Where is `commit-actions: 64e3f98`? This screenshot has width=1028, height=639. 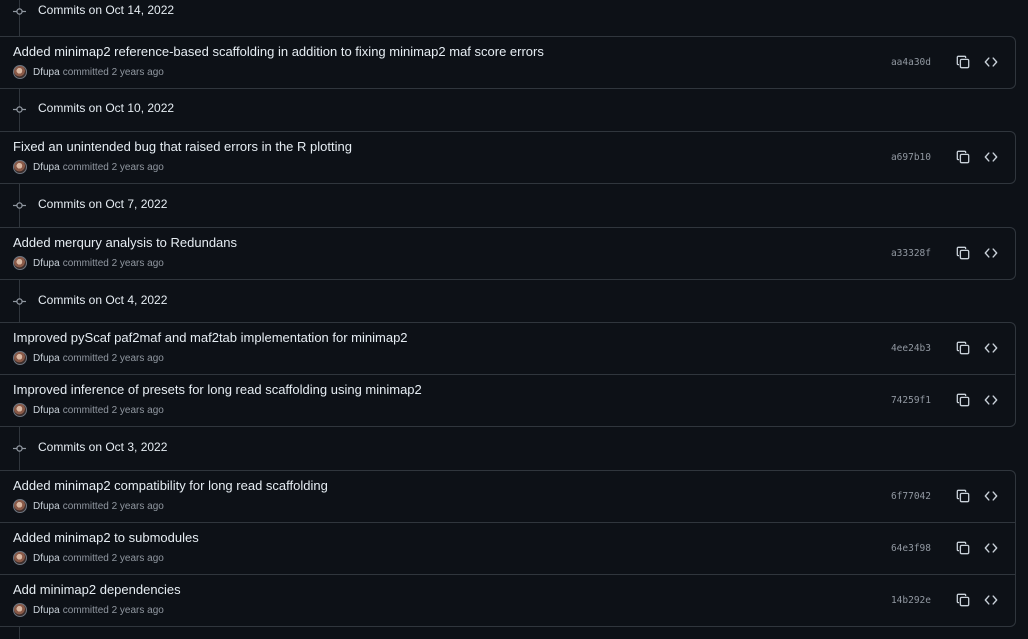 commit-actions: 64e3f98 is located at coordinates (945, 548).